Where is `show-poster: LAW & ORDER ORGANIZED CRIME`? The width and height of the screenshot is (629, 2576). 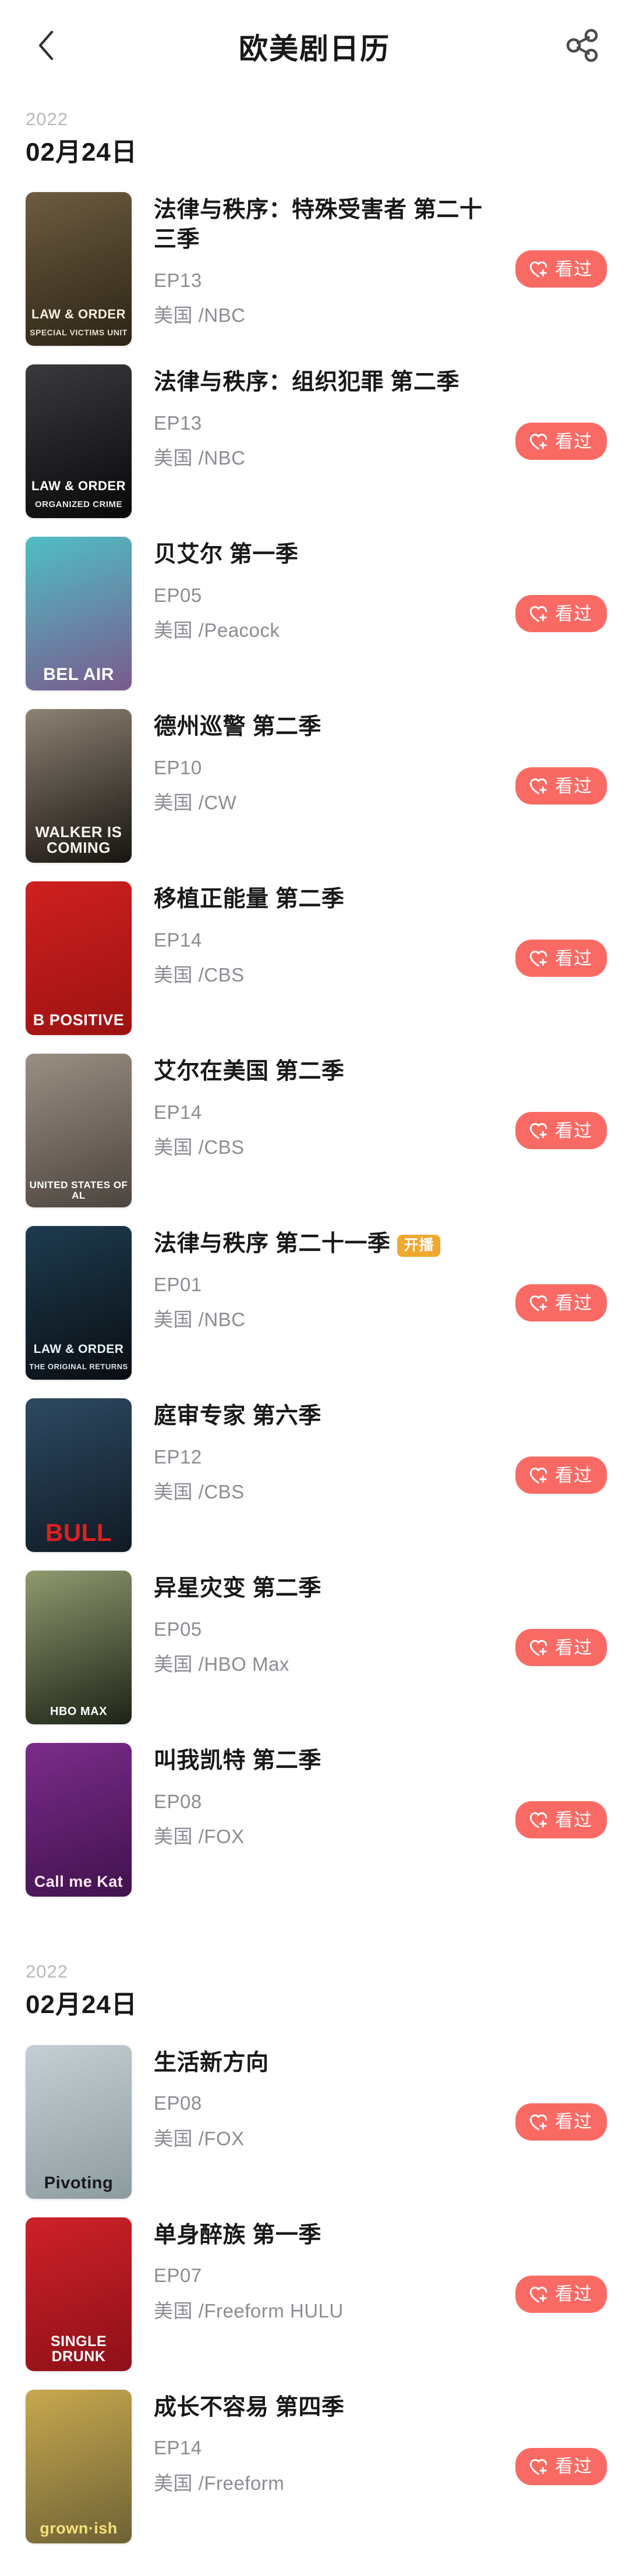
show-poster: LAW & ORDER ORGANIZED CRIME is located at coordinates (79, 441).